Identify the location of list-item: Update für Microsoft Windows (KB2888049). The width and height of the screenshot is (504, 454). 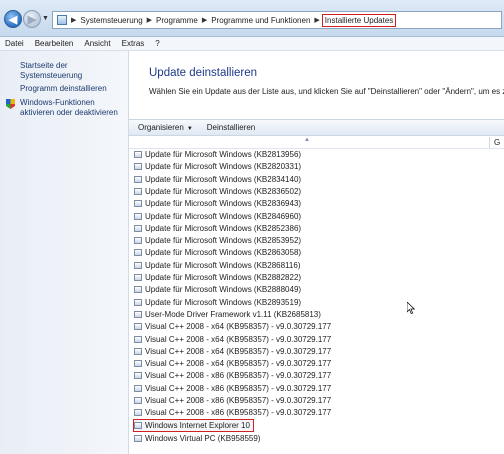
(217, 289).